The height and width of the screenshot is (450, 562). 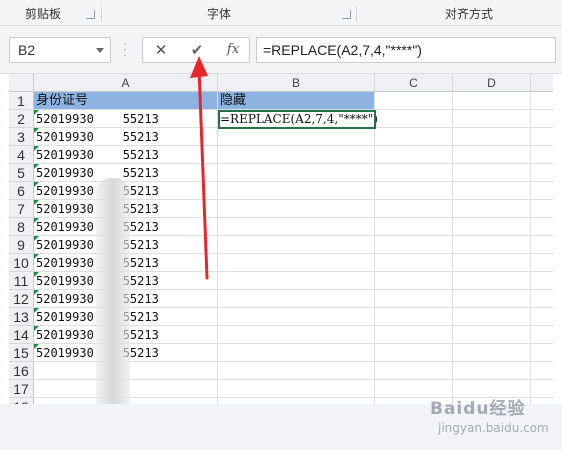 I want to click on row-header-8: 8, so click(x=21, y=227).